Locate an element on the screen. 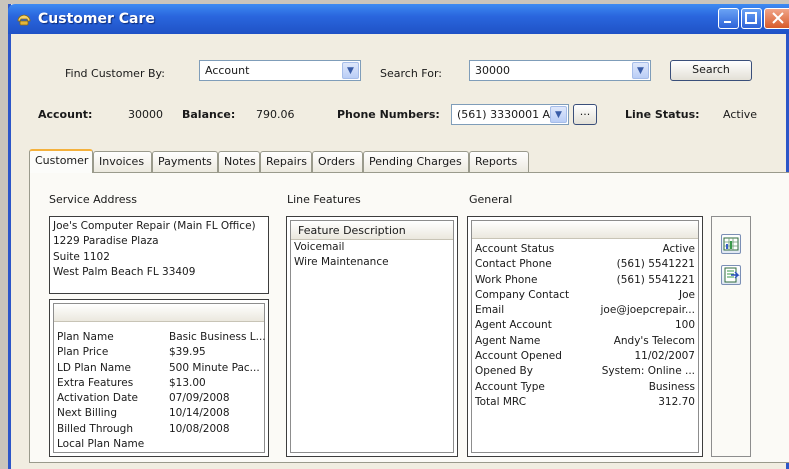  window-title: Customer Care is located at coordinates (96, 19).